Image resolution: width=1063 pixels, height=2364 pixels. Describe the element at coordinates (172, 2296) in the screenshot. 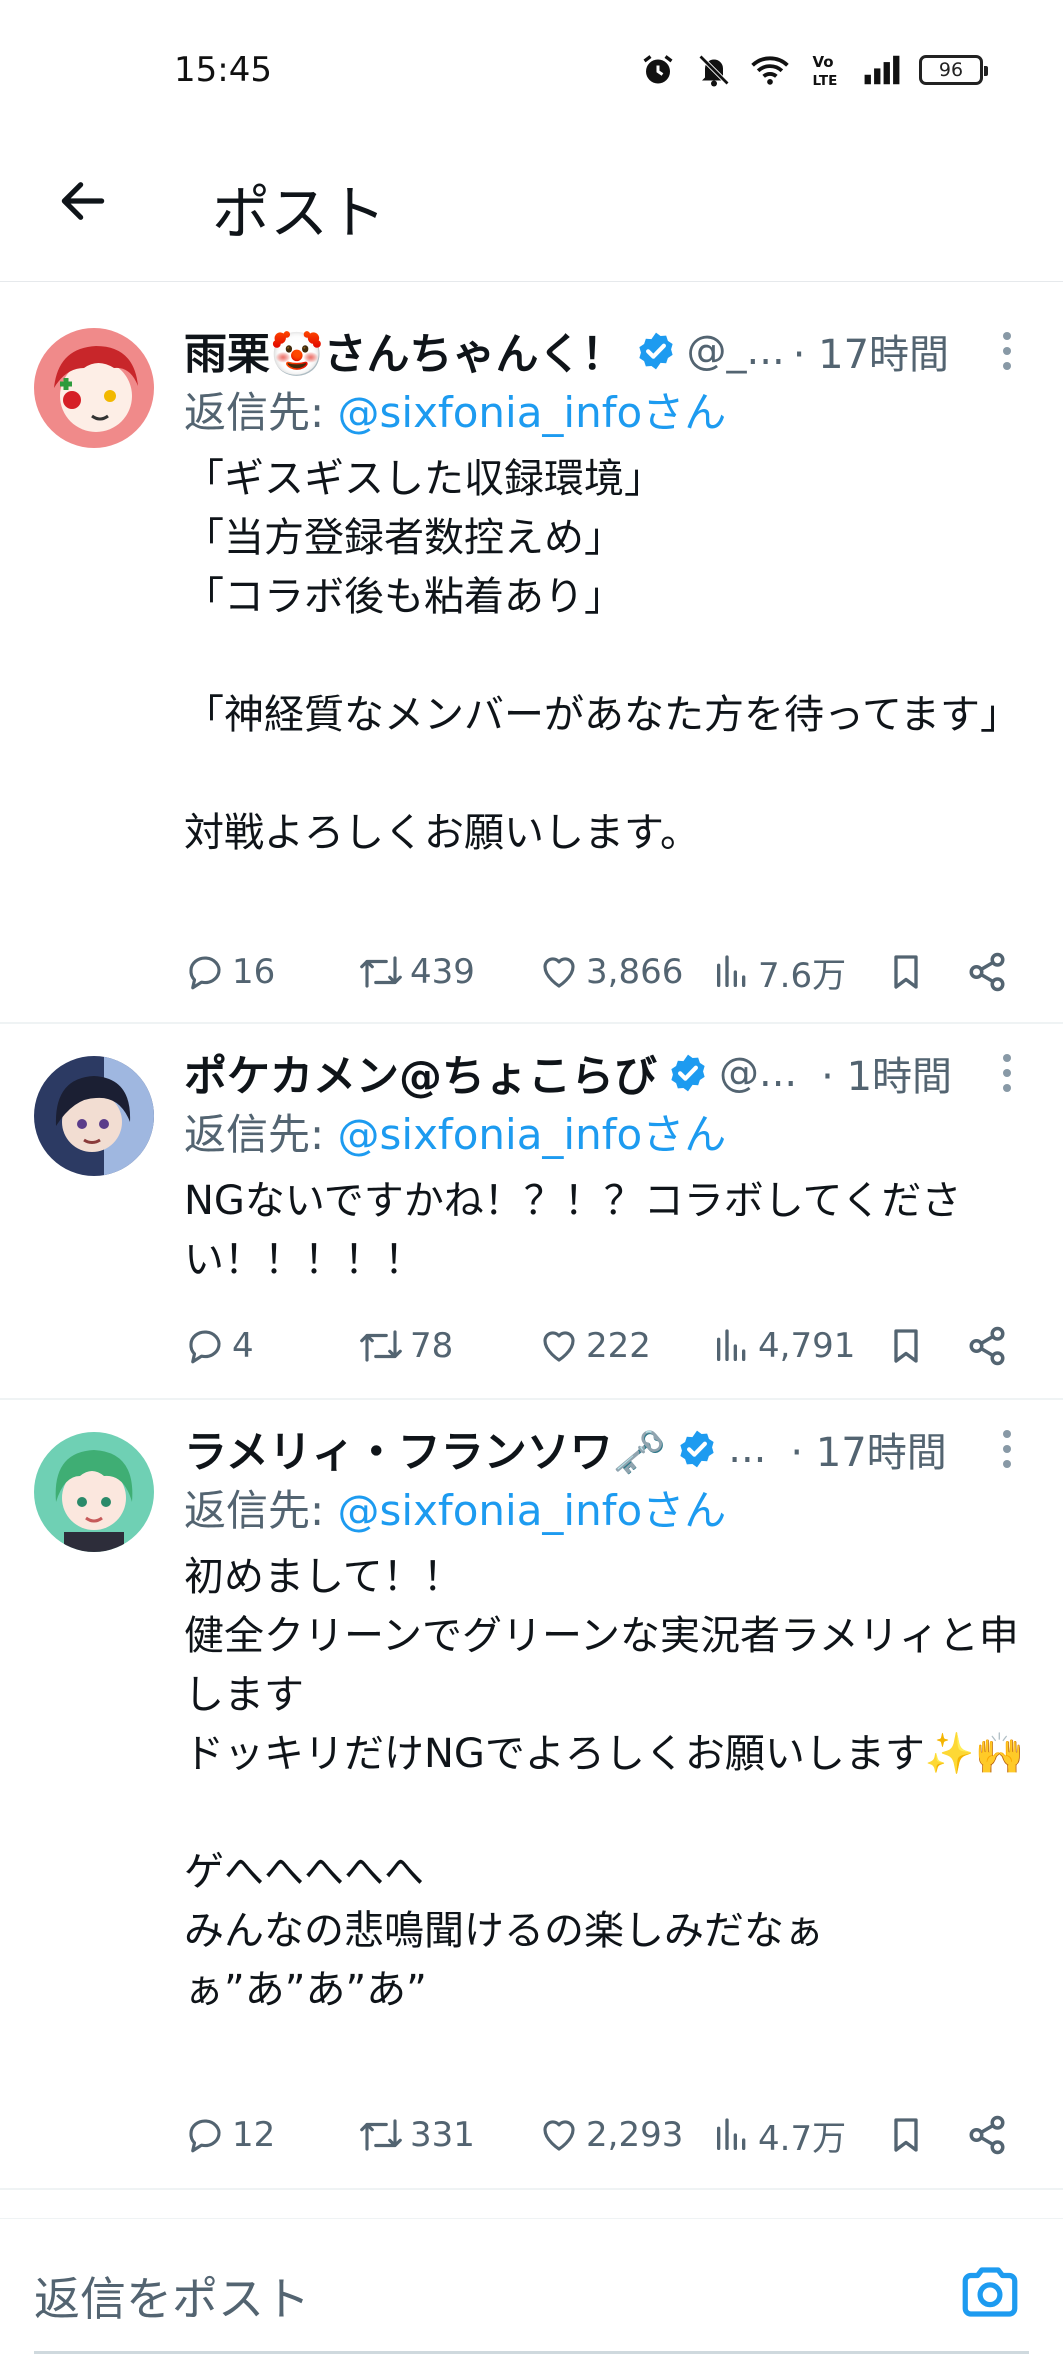

I see `reply-input: 返信をポスト` at that location.